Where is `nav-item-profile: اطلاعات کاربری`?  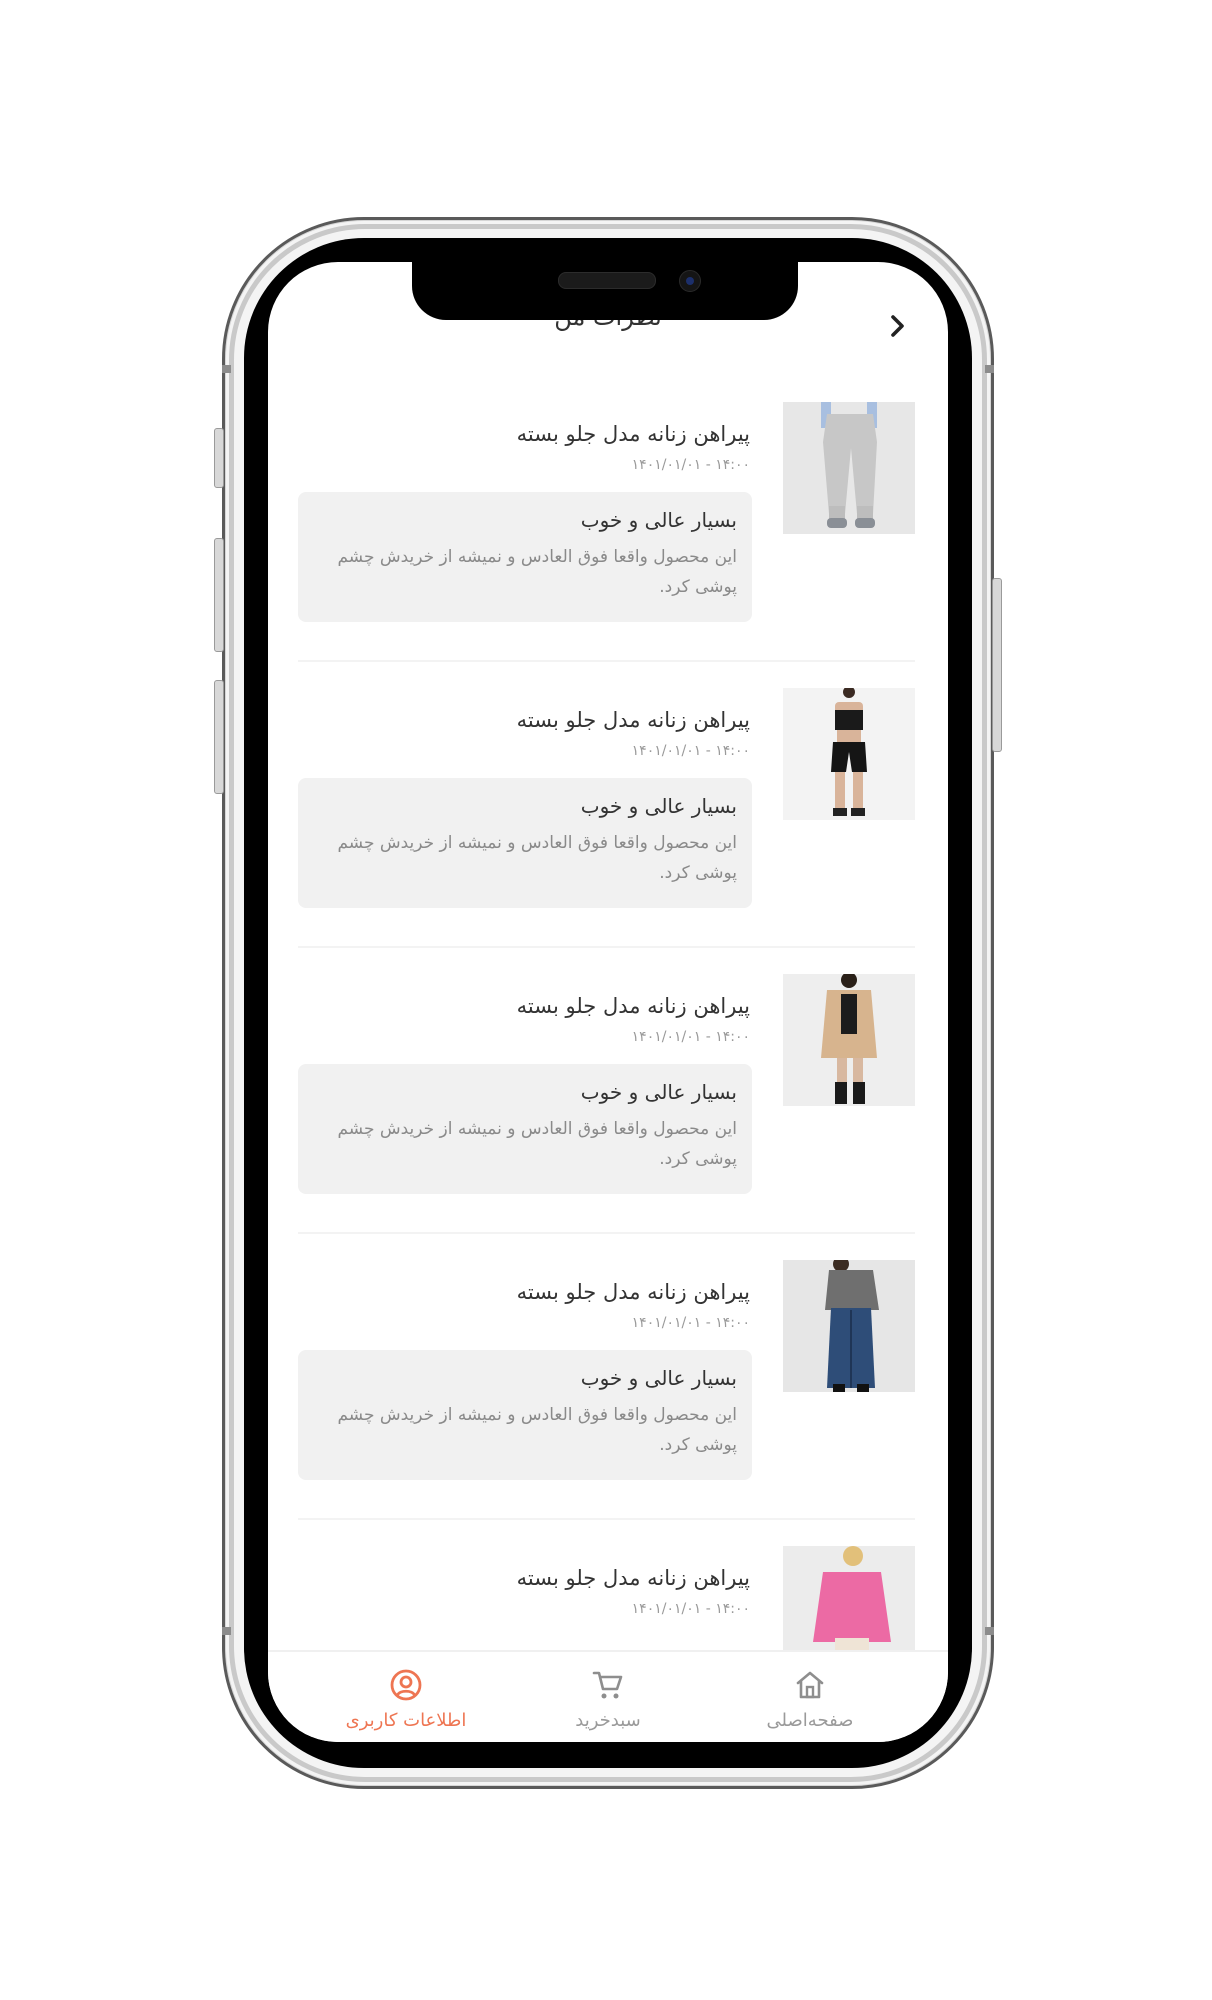
nav-item-profile: اطلاعات کاربری is located at coordinates (406, 1699).